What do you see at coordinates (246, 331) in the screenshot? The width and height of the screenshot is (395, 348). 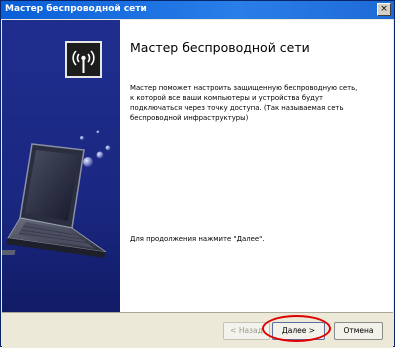 I see `back-button: < Назад` at bounding box center [246, 331].